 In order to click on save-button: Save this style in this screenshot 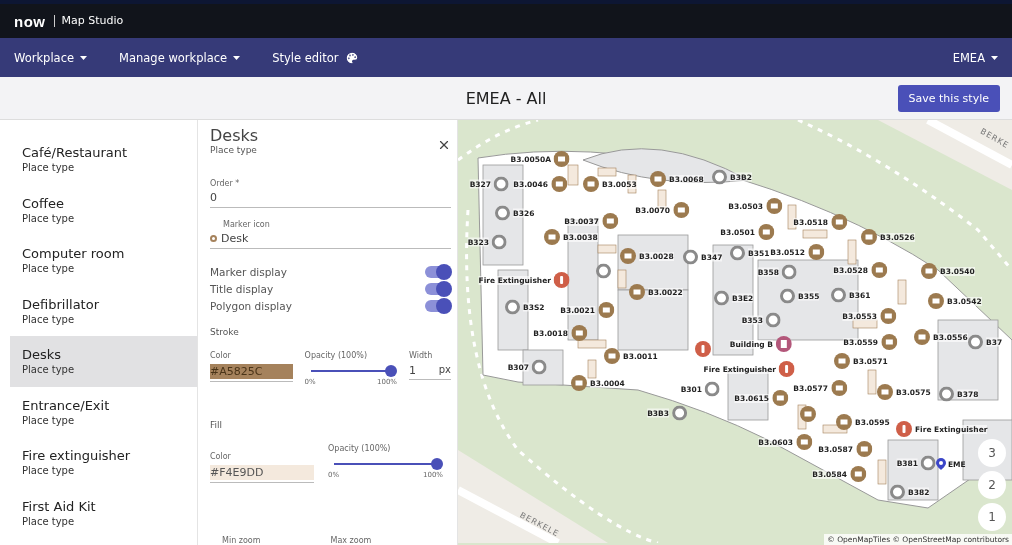, I will do `click(948, 98)`.